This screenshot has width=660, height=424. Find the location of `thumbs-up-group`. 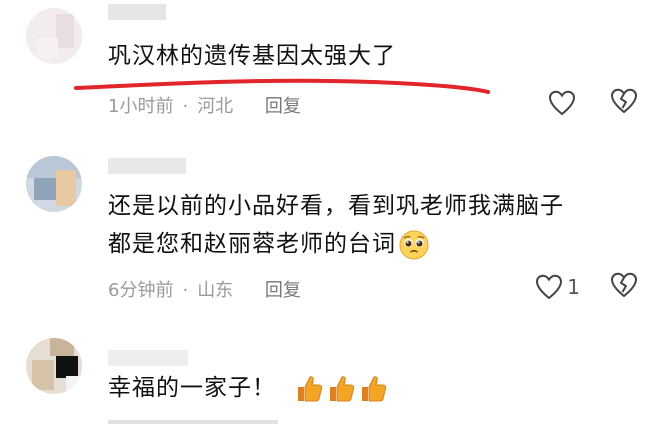

thumbs-up-group is located at coordinates (340, 388).